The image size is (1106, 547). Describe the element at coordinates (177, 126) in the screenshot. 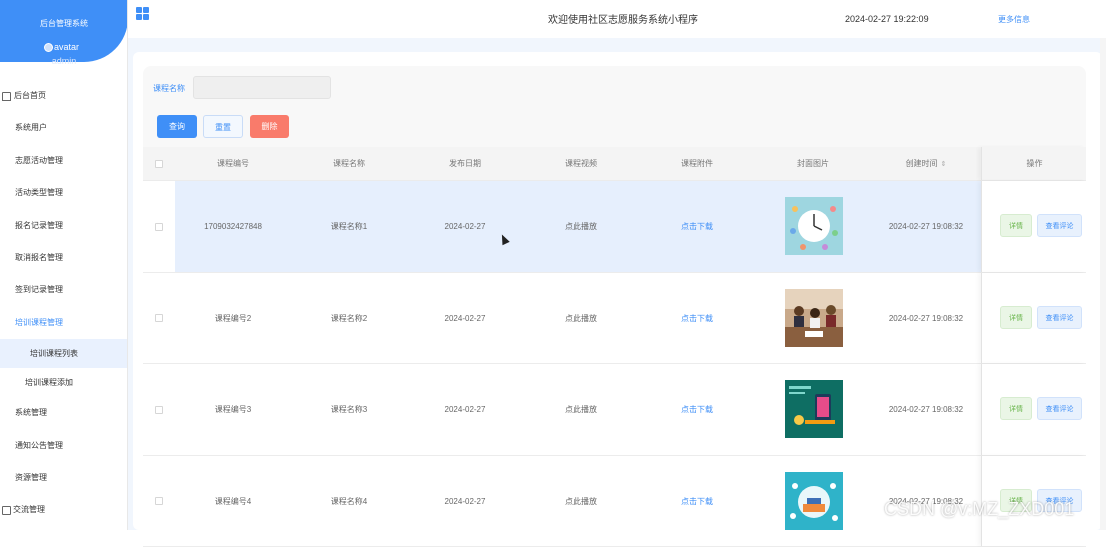

I see `query-button: 查询` at that location.